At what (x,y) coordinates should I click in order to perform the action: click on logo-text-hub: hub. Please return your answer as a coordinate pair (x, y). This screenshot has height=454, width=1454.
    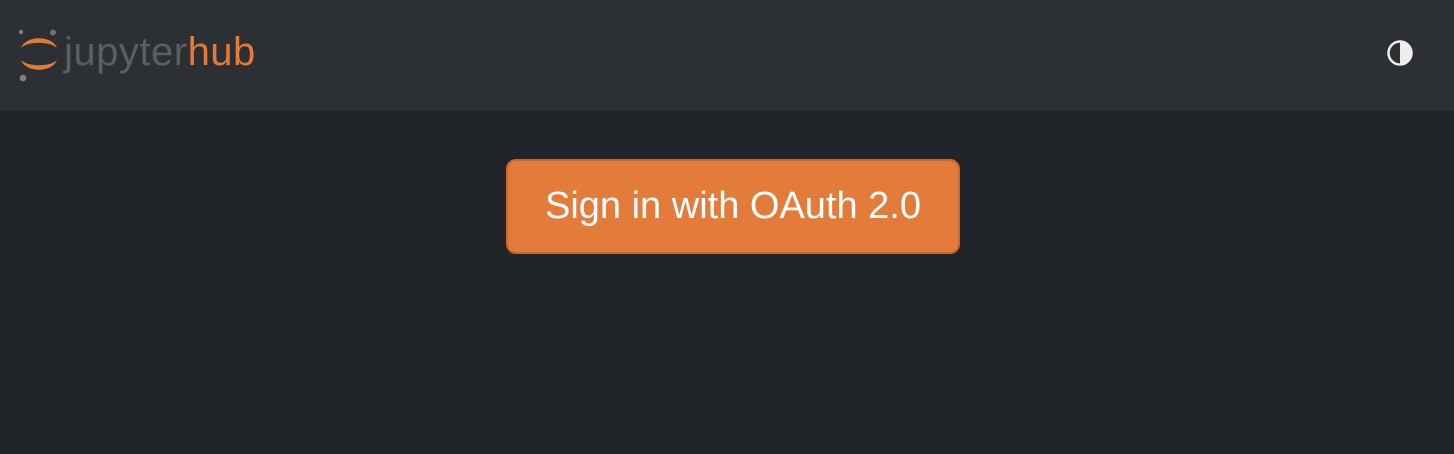
    Looking at the image, I should click on (221, 52).